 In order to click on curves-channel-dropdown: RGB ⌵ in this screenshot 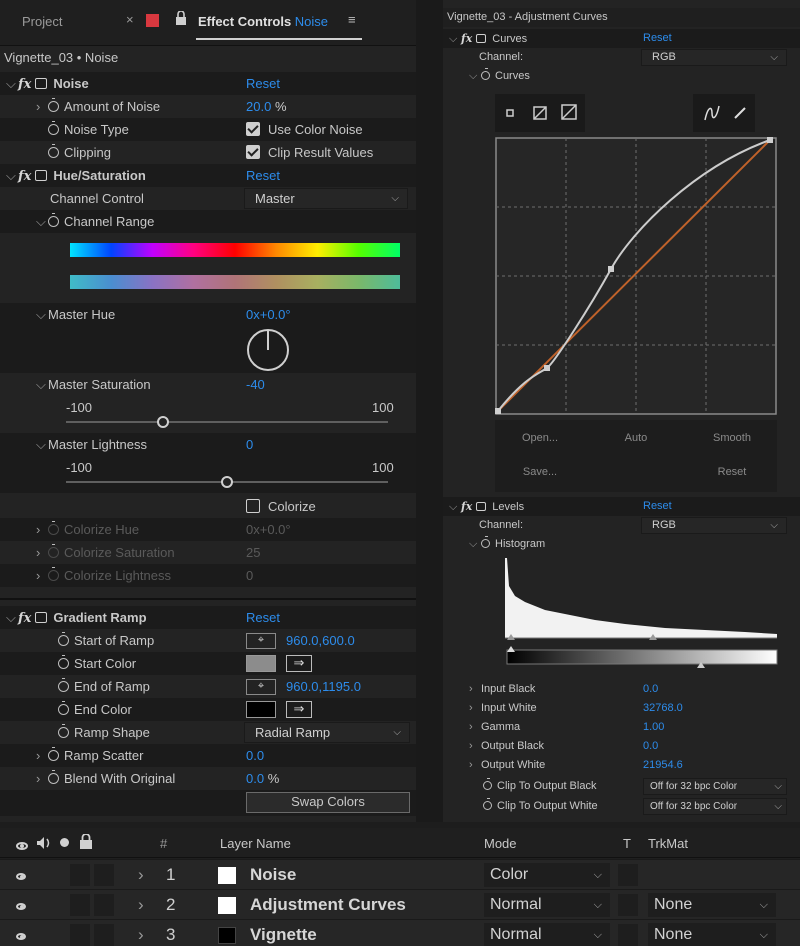, I will do `click(714, 57)`.